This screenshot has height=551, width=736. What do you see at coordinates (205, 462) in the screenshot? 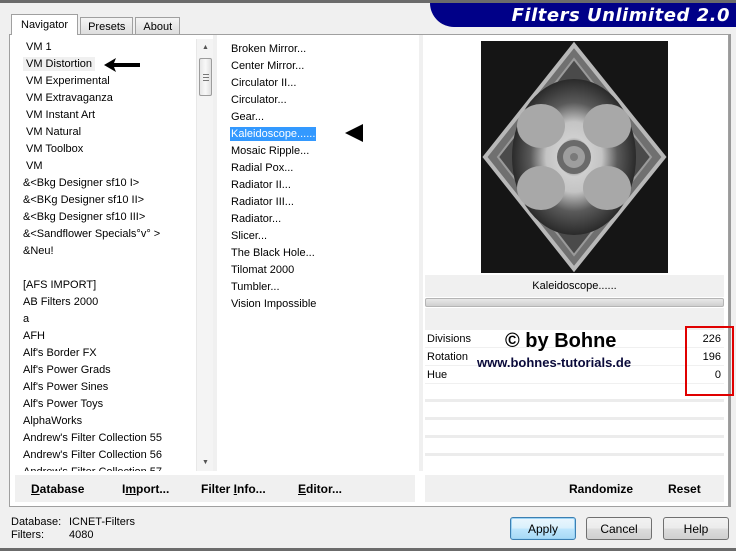
I see `scroll-down-arrow-icon: ▼` at bounding box center [205, 462].